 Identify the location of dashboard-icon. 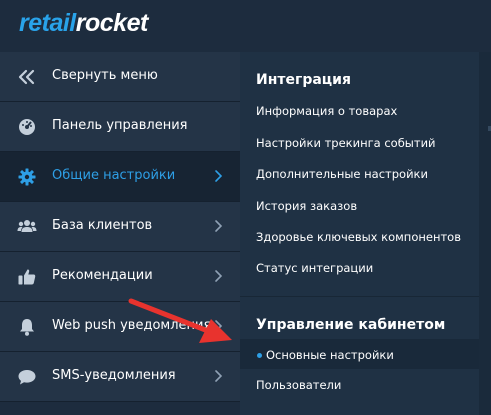
(27, 127).